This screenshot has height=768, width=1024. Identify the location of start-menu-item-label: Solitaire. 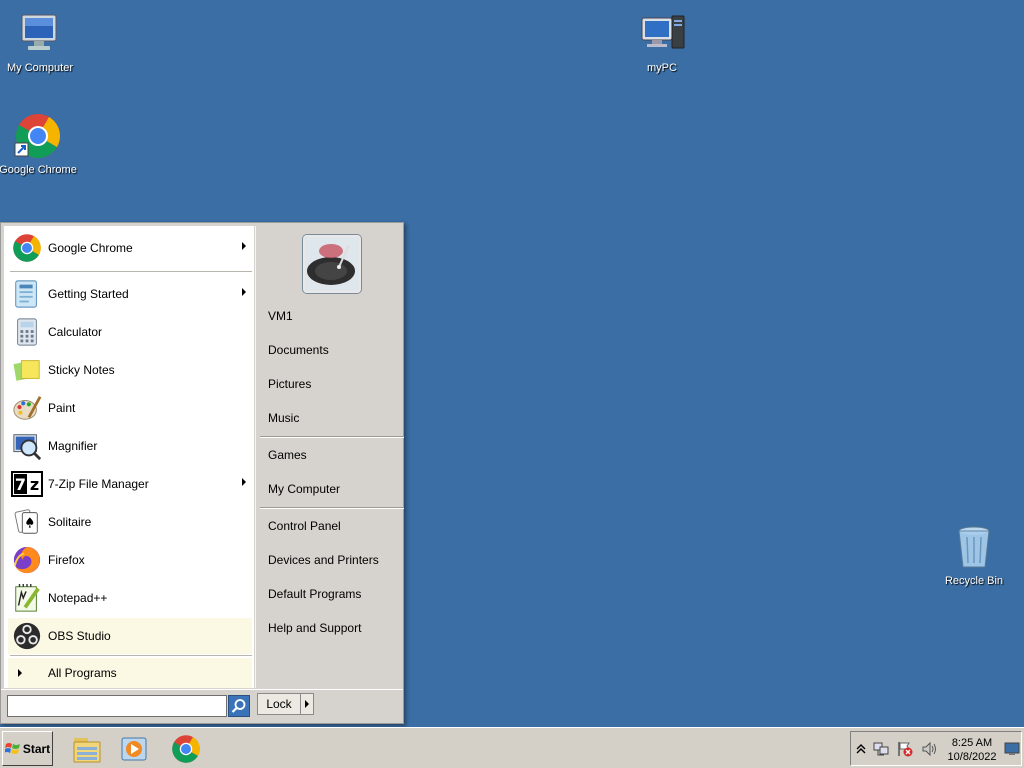
(70, 522).